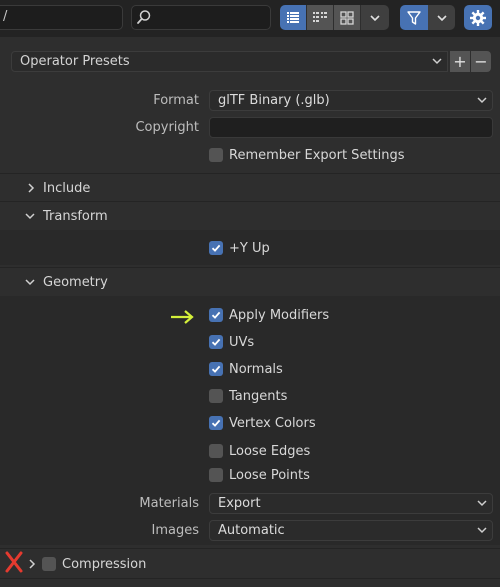 The image size is (500, 587). Describe the element at coordinates (75, 216) in the screenshot. I see `transform-label: Transform` at that location.